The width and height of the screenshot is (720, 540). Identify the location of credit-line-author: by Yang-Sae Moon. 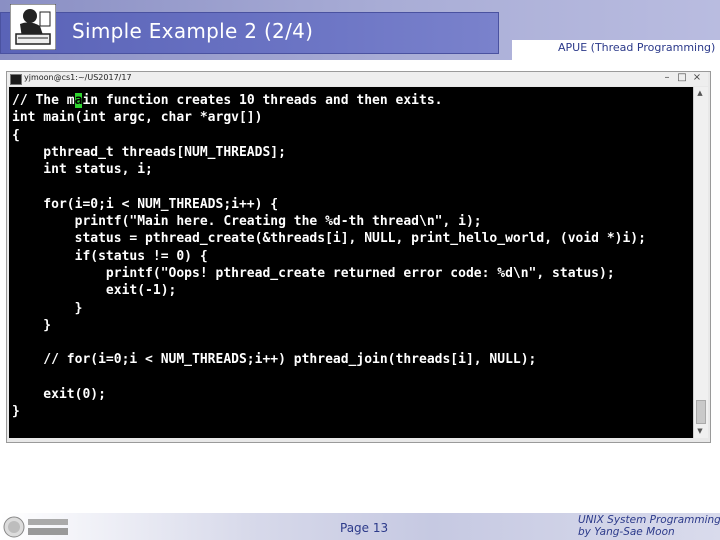
(626, 532).